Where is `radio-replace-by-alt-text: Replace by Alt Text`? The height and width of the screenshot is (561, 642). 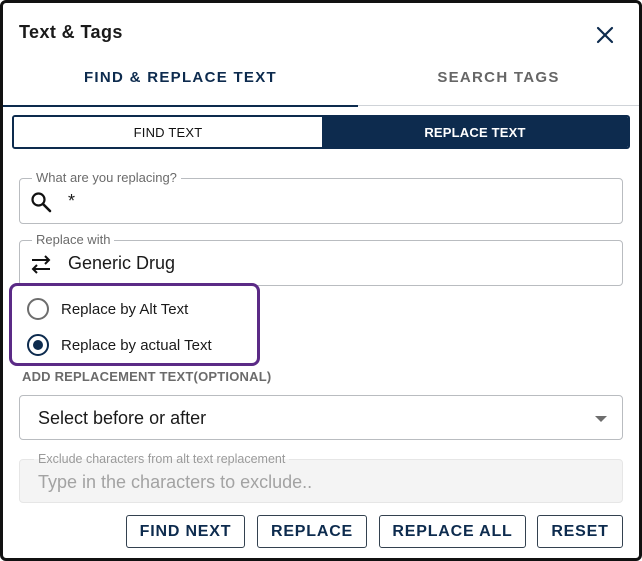 radio-replace-by-alt-text: Replace by Alt Text is located at coordinates (107, 309).